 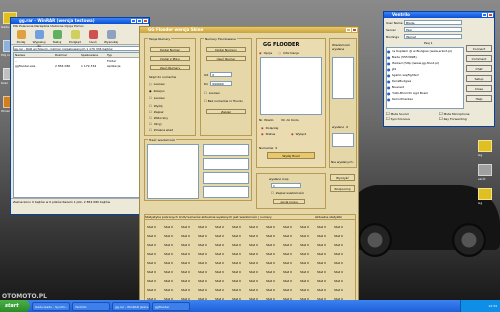 What do you see at coordinates (343, 140) in the screenshot?
I see `sent-box` at bounding box center [343, 140].